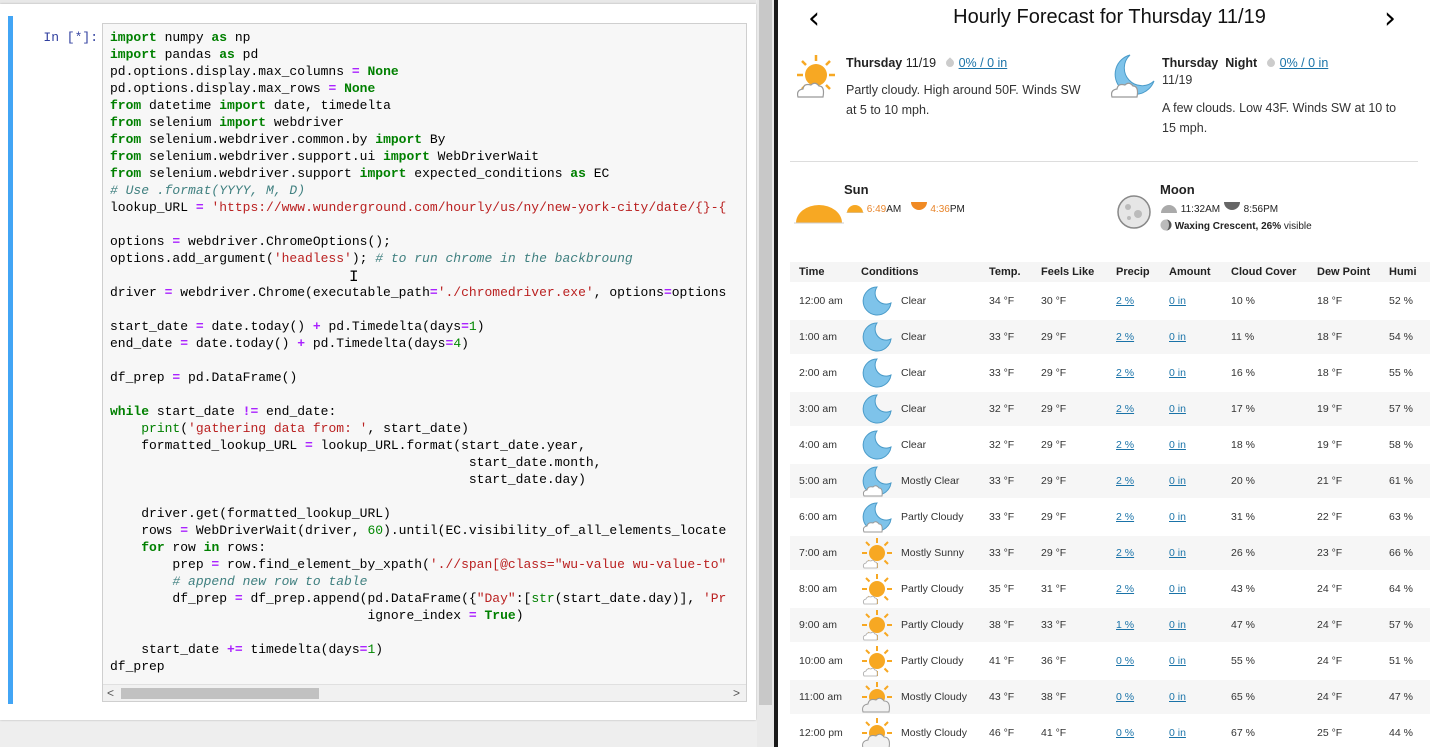  What do you see at coordinates (920, 625) in the screenshot?
I see `conditions-wrap: Partly Cloudy` at bounding box center [920, 625].